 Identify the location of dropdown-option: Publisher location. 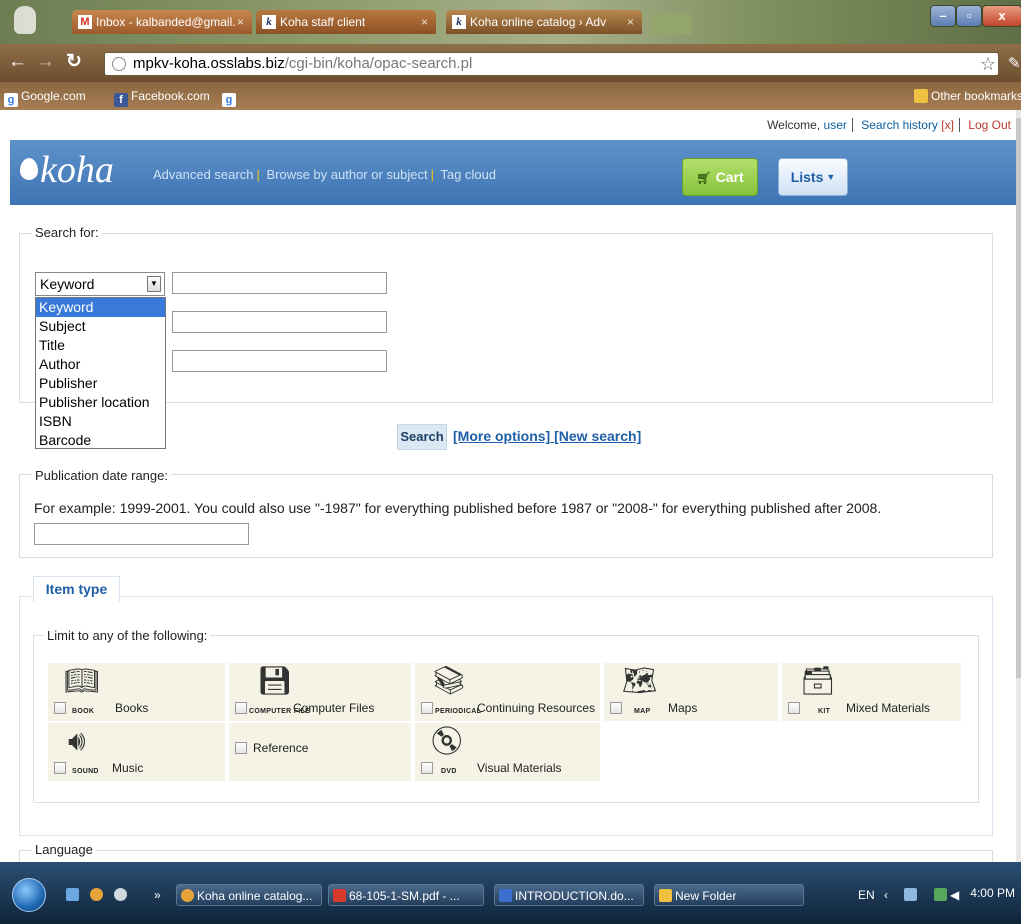
(100, 402).